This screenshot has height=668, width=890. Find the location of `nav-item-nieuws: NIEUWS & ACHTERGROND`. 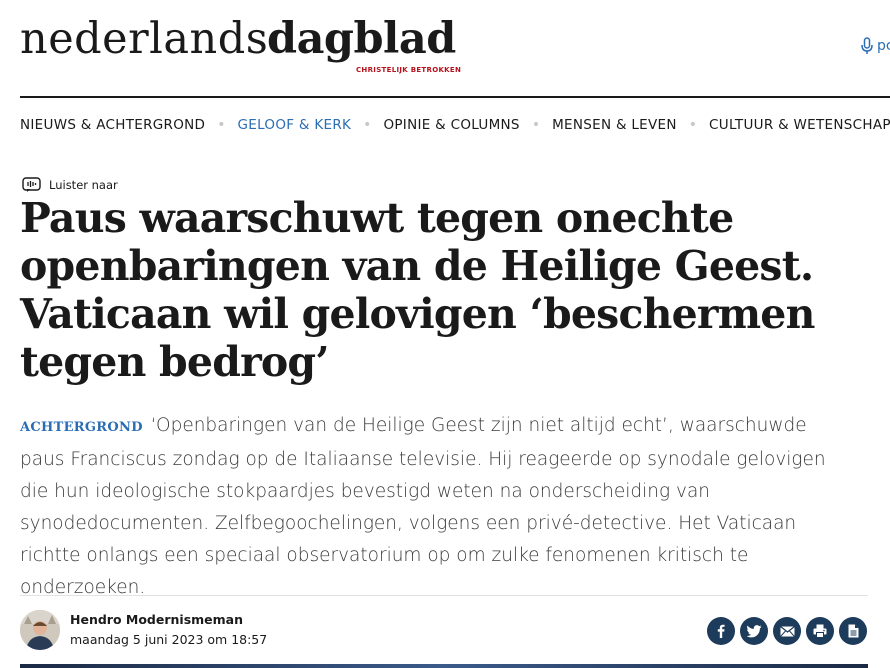

nav-item-nieuws: NIEUWS & ACHTERGROND is located at coordinates (112, 125).